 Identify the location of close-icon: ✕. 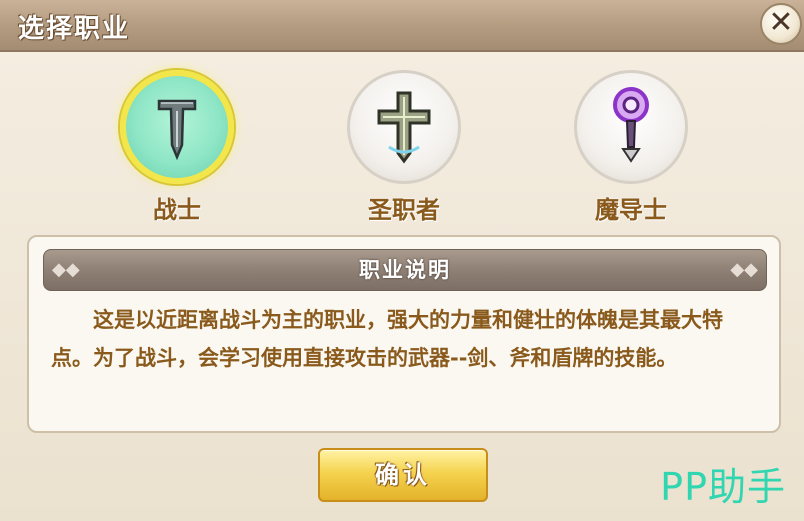
(781, 22).